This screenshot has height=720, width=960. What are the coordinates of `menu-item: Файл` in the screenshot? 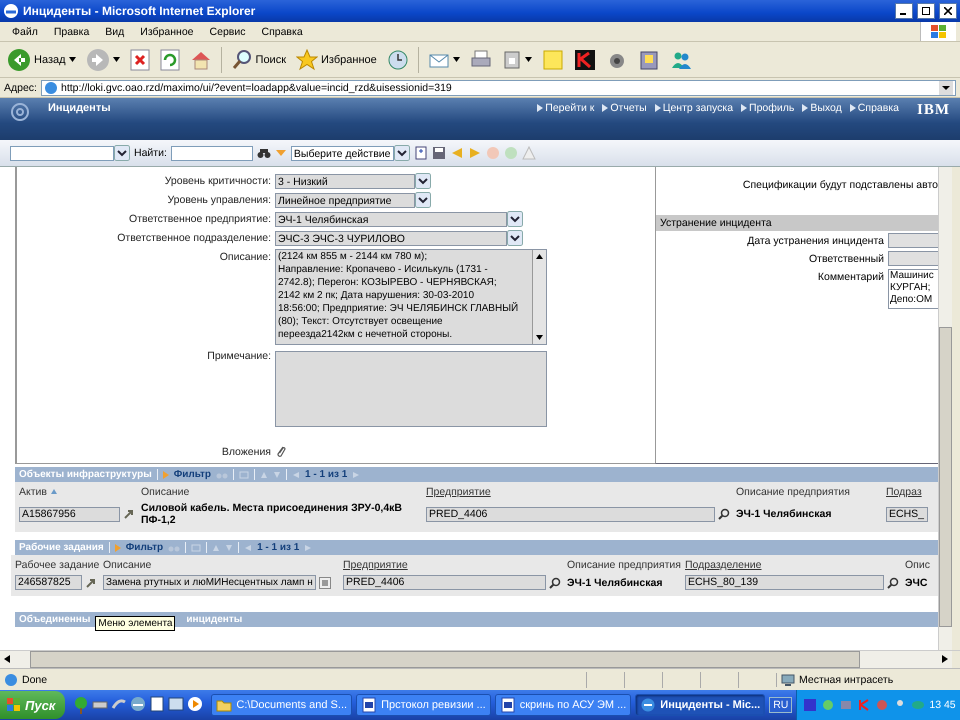 It's located at (25, 32).